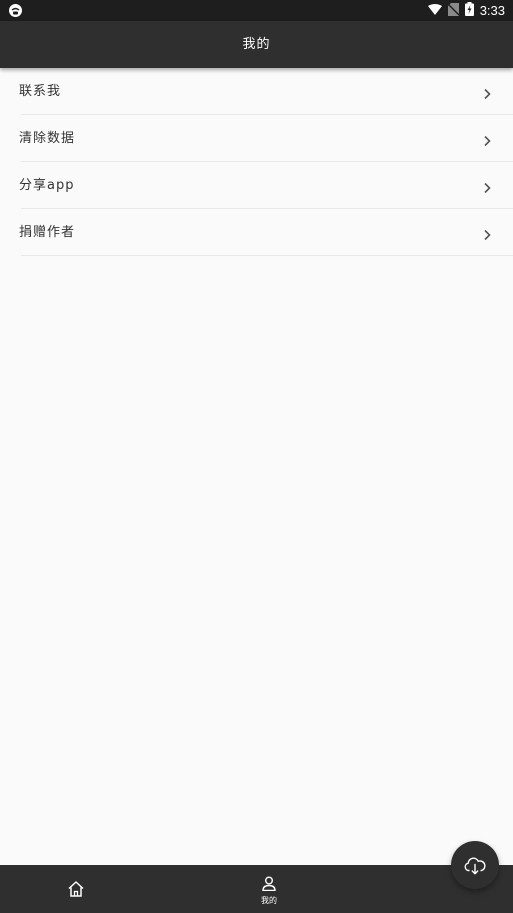  I want to click on menu-item-label: 捐赠作者, so click(47, 232).